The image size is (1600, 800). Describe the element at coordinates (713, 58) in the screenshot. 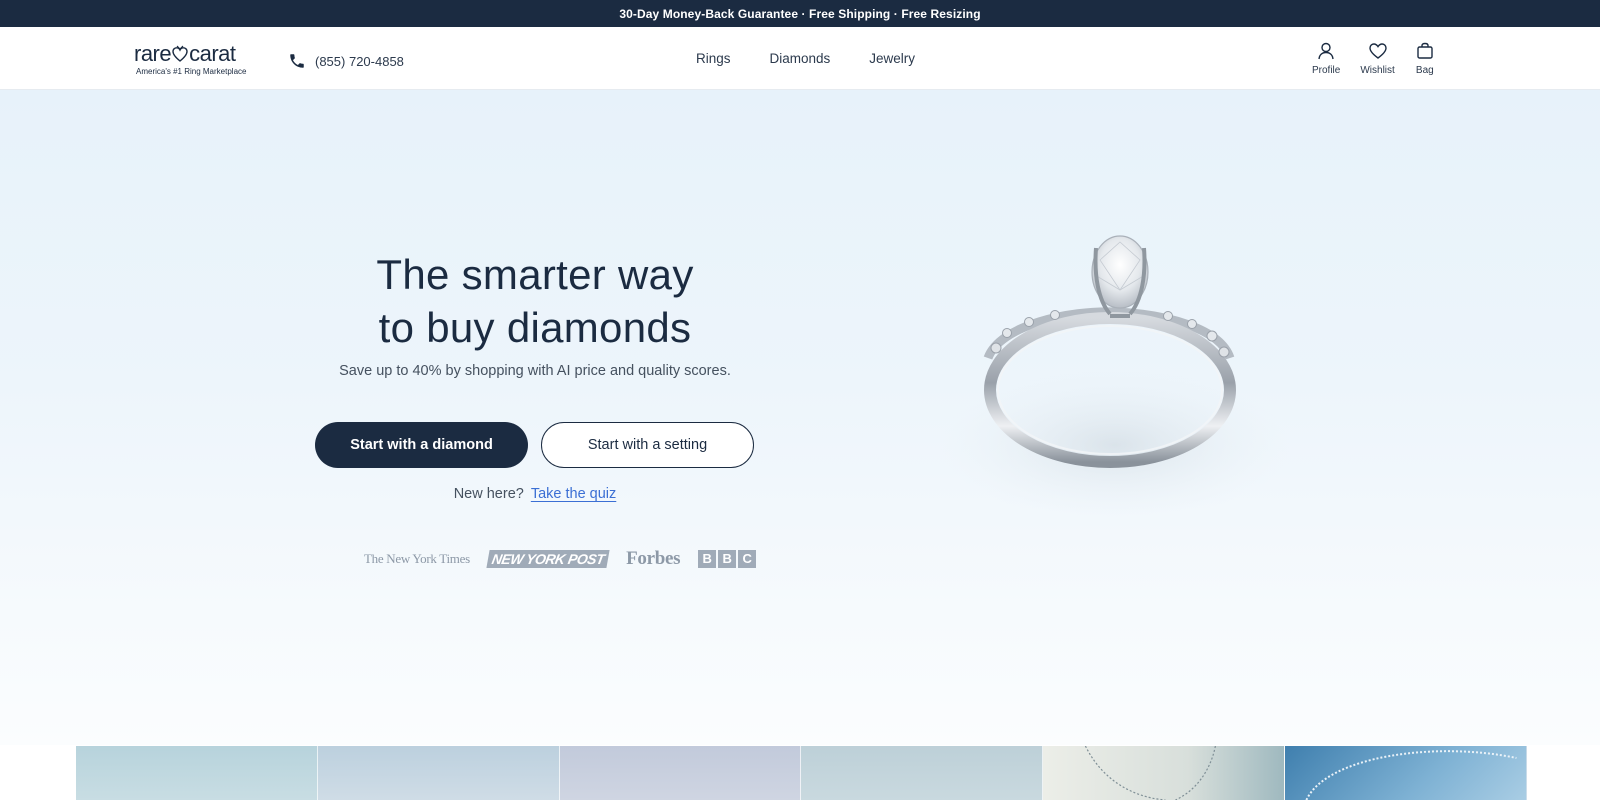

I see `nav-rings: Rings` at that location.